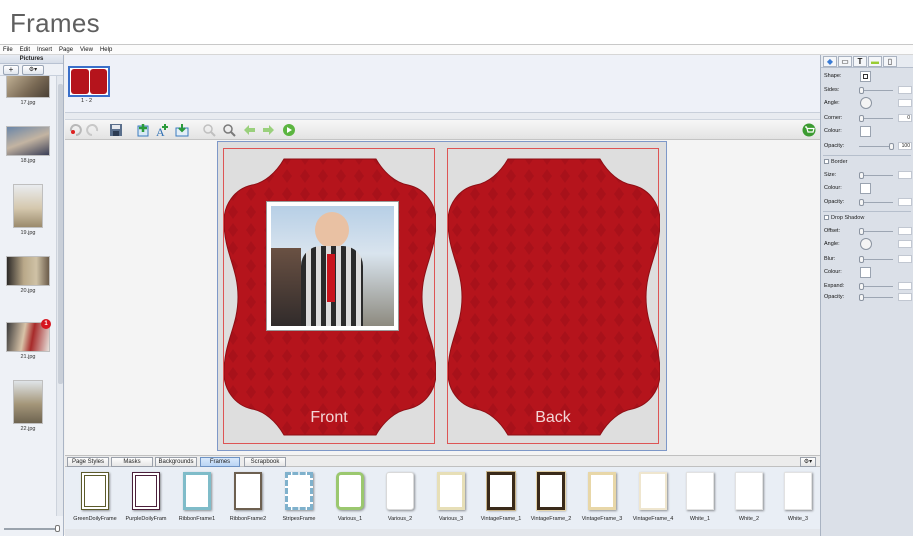 The width and height of the screenshot is (913, 536). I want to click on menu-help: Help, so click(106, 50).